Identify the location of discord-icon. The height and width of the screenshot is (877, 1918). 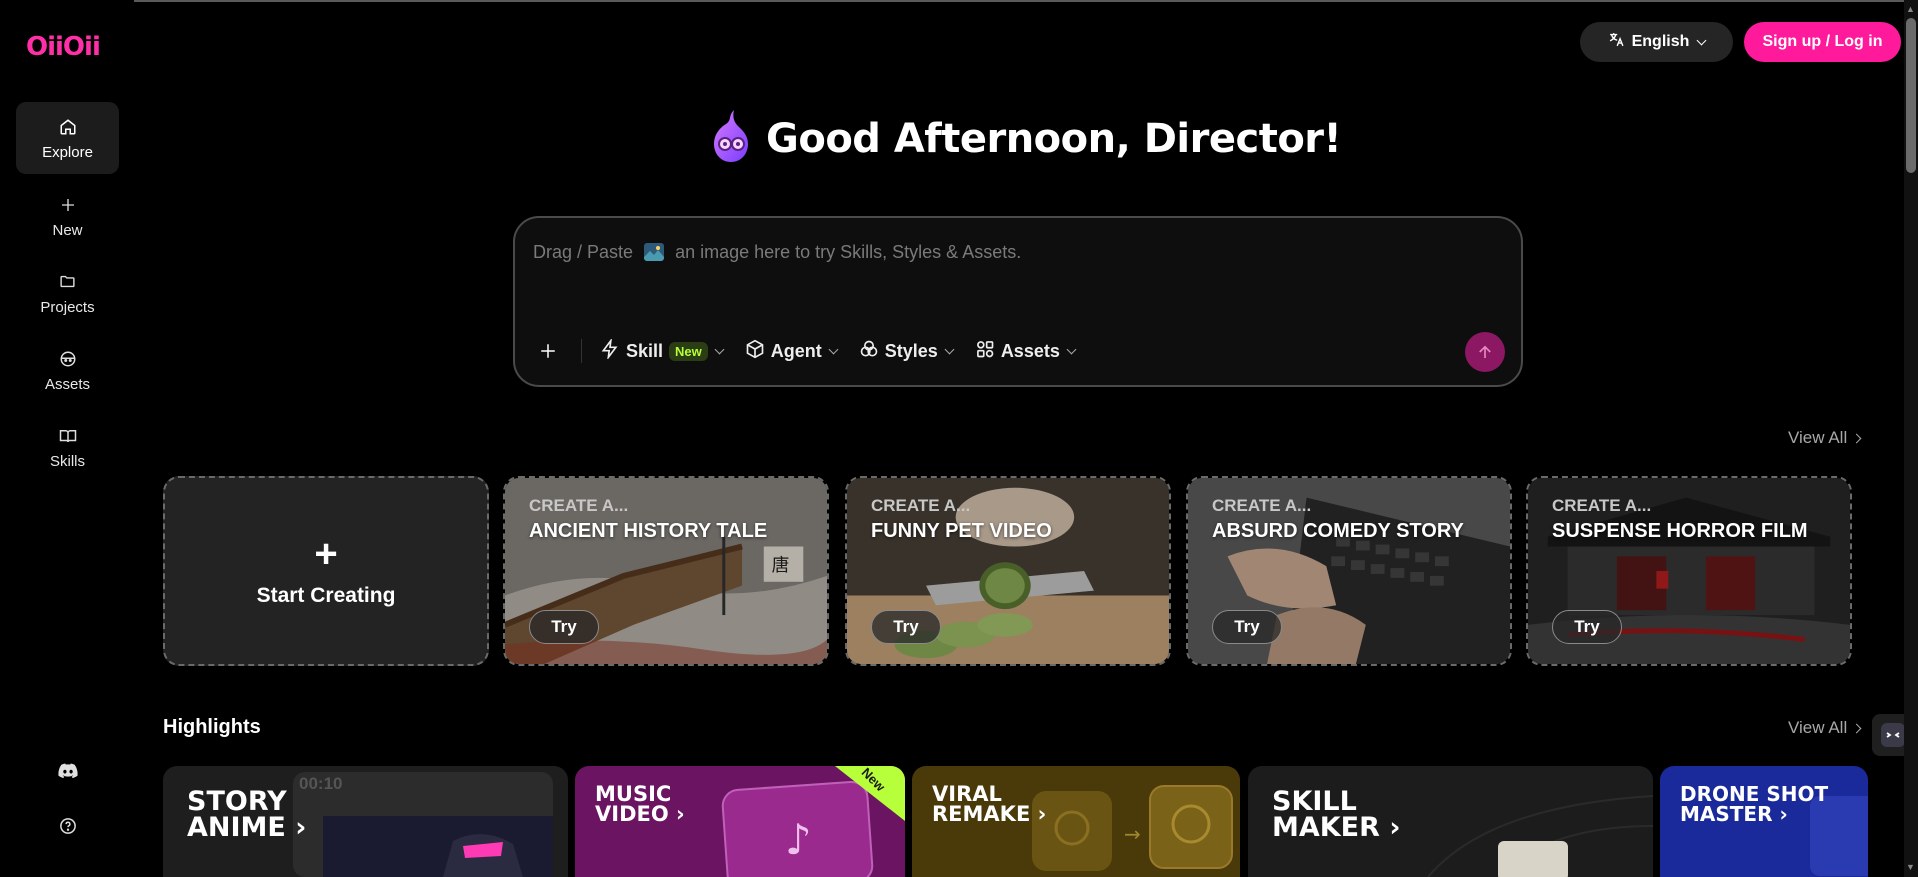
(68, 771).